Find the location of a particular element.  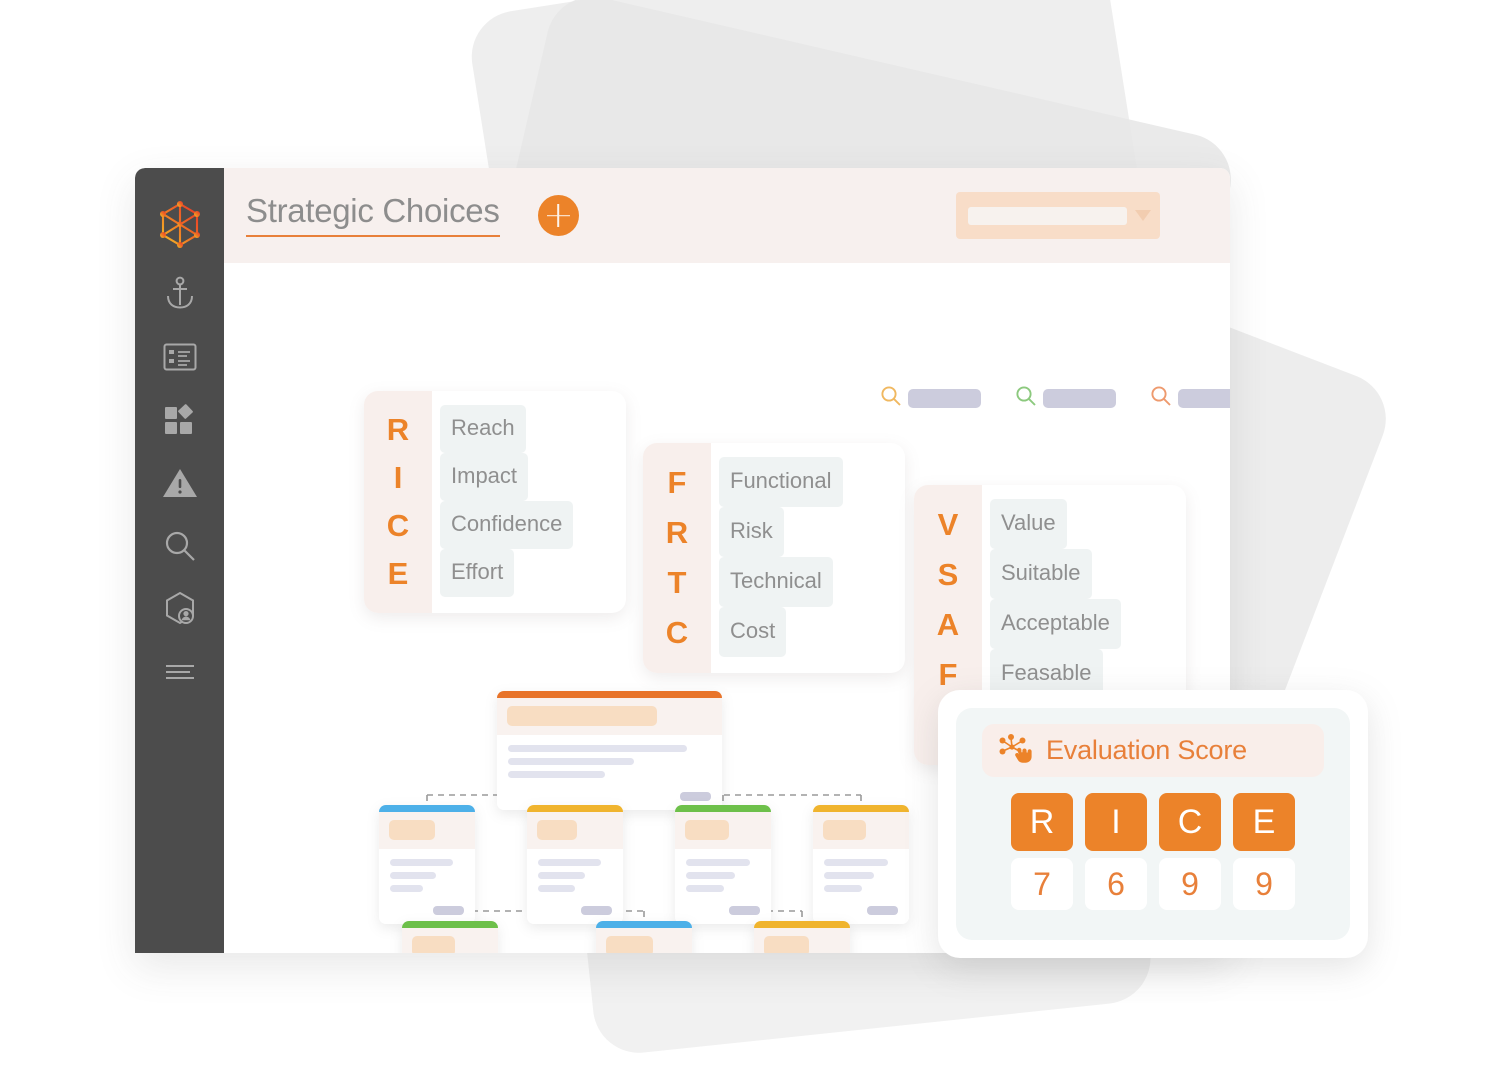

evaluation-letter: R is located at coordinates (1042, 822).